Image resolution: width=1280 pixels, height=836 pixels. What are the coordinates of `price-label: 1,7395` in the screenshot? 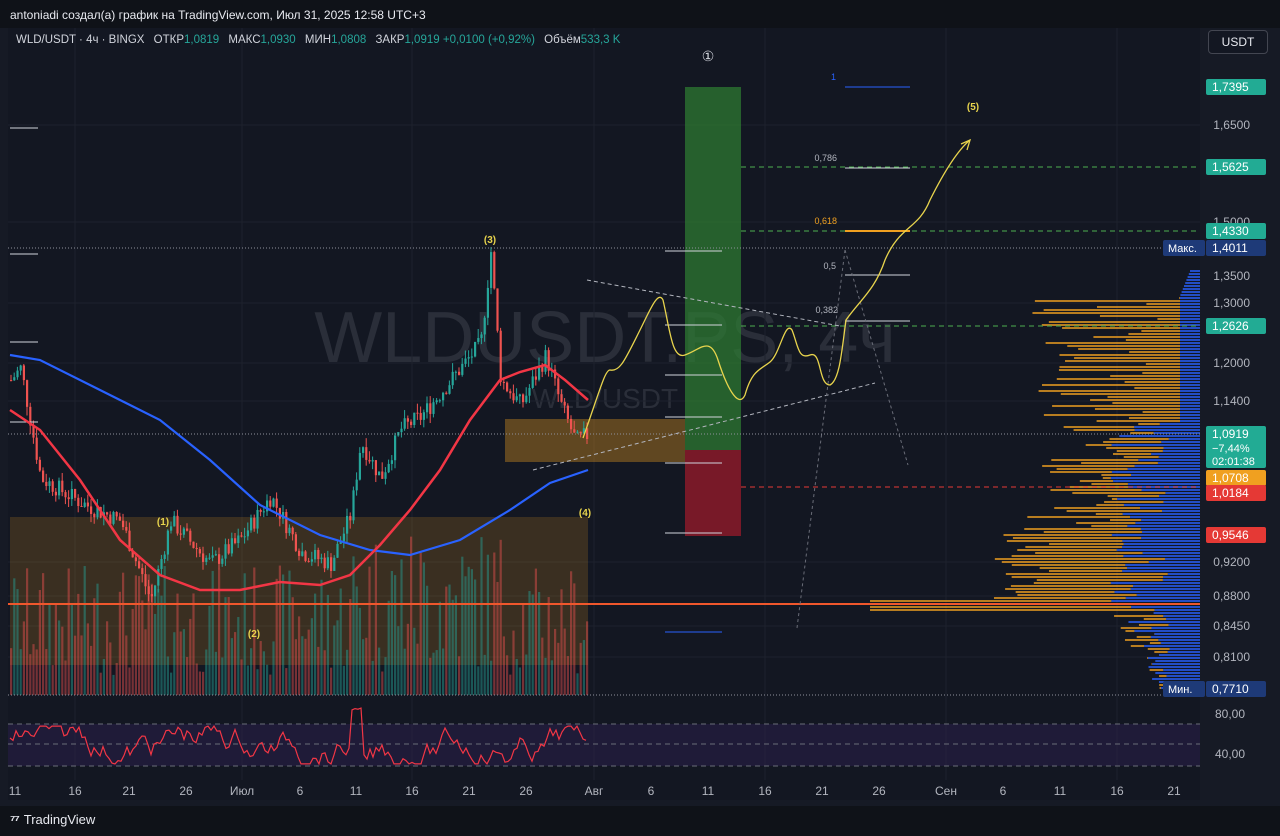 It's located at (1230, 87).